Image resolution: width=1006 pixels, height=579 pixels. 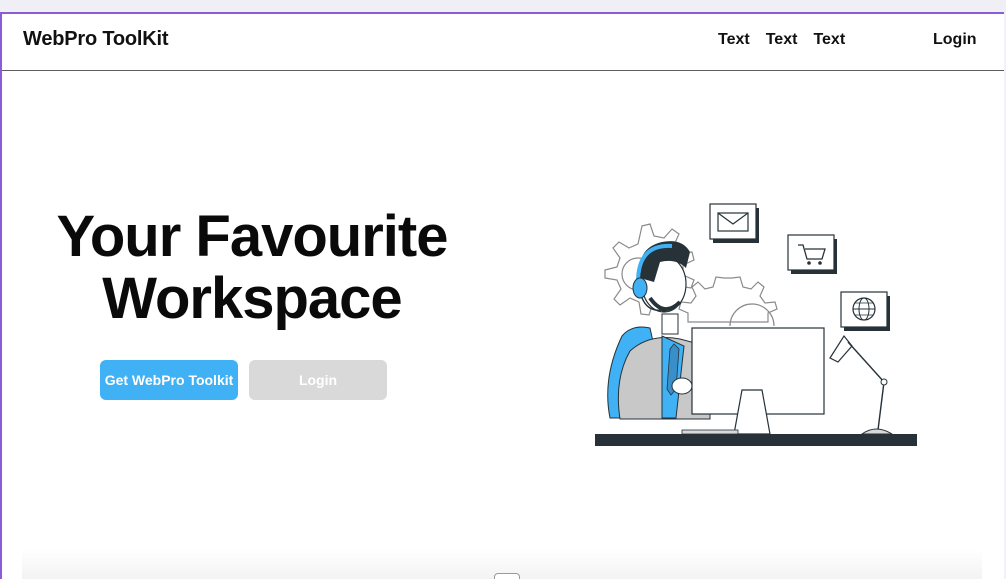 What do you see at coordinates (865, 311) in the screenshot?
I see `globe-icon` at bounding box center [865, 311].